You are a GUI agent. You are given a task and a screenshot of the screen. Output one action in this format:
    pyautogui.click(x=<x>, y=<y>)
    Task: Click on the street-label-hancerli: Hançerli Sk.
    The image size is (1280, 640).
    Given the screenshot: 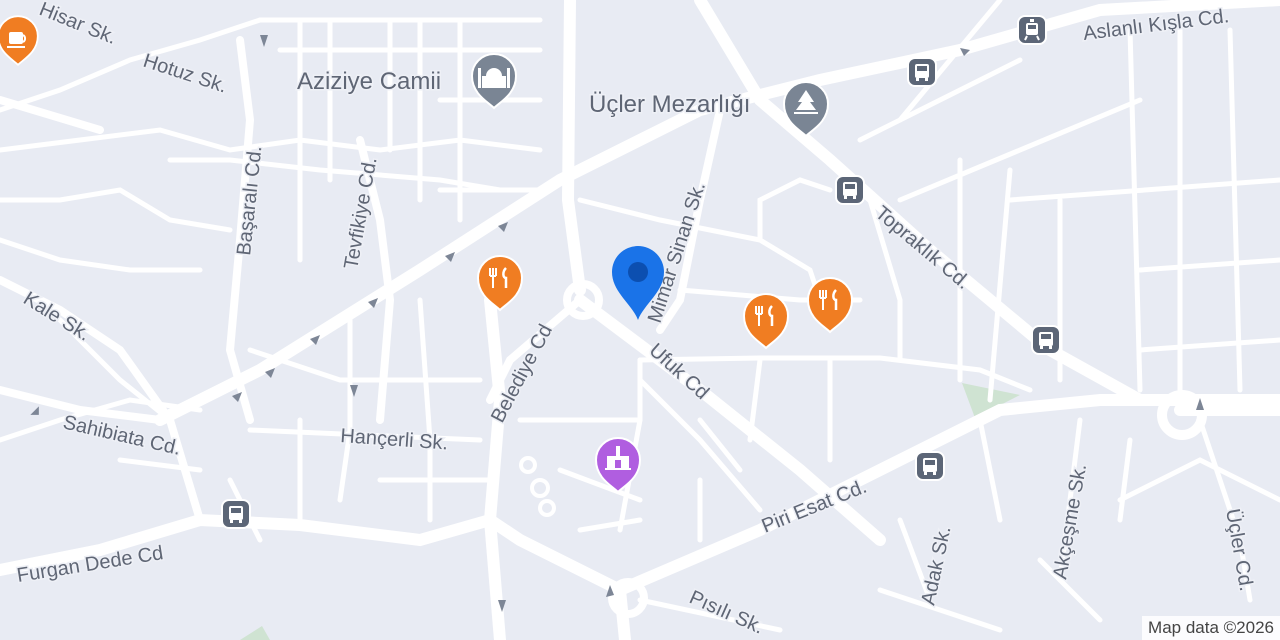 What is the action you would take?
    pyautogui.click(x=394, y=439)
    